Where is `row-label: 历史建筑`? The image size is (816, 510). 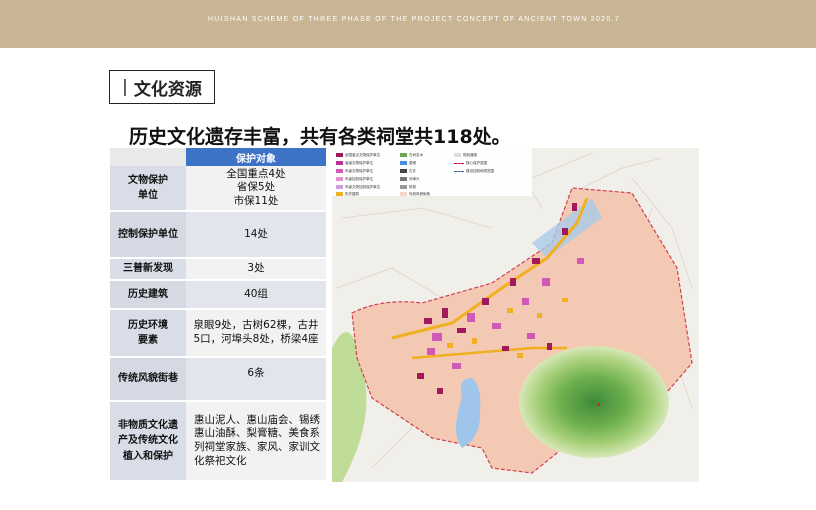 row-label: 历史建筑 is located at coordinates (148, 295).